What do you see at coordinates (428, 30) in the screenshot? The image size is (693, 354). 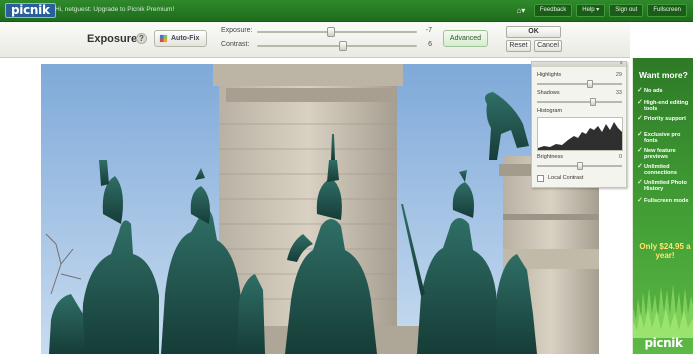 I see `exposure-value: -7` at bounding box center [428, 30].